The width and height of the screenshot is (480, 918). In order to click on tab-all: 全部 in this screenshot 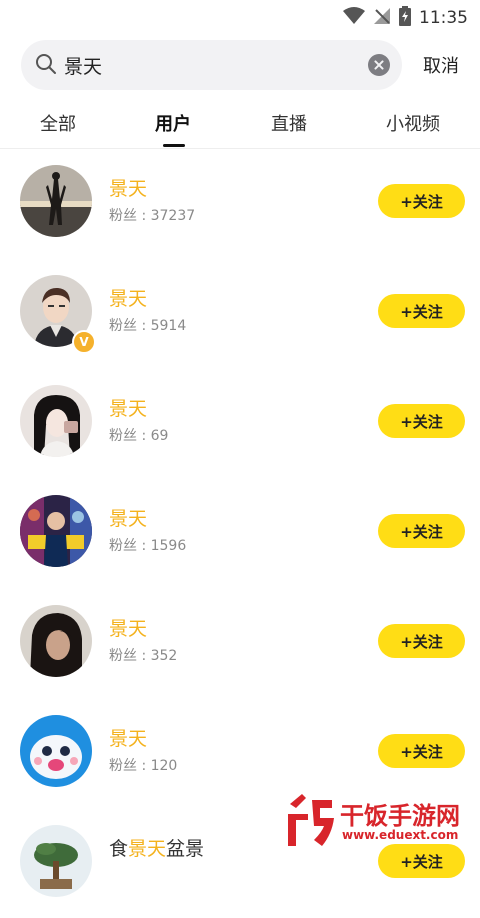, I will do `click(58, 123)`.